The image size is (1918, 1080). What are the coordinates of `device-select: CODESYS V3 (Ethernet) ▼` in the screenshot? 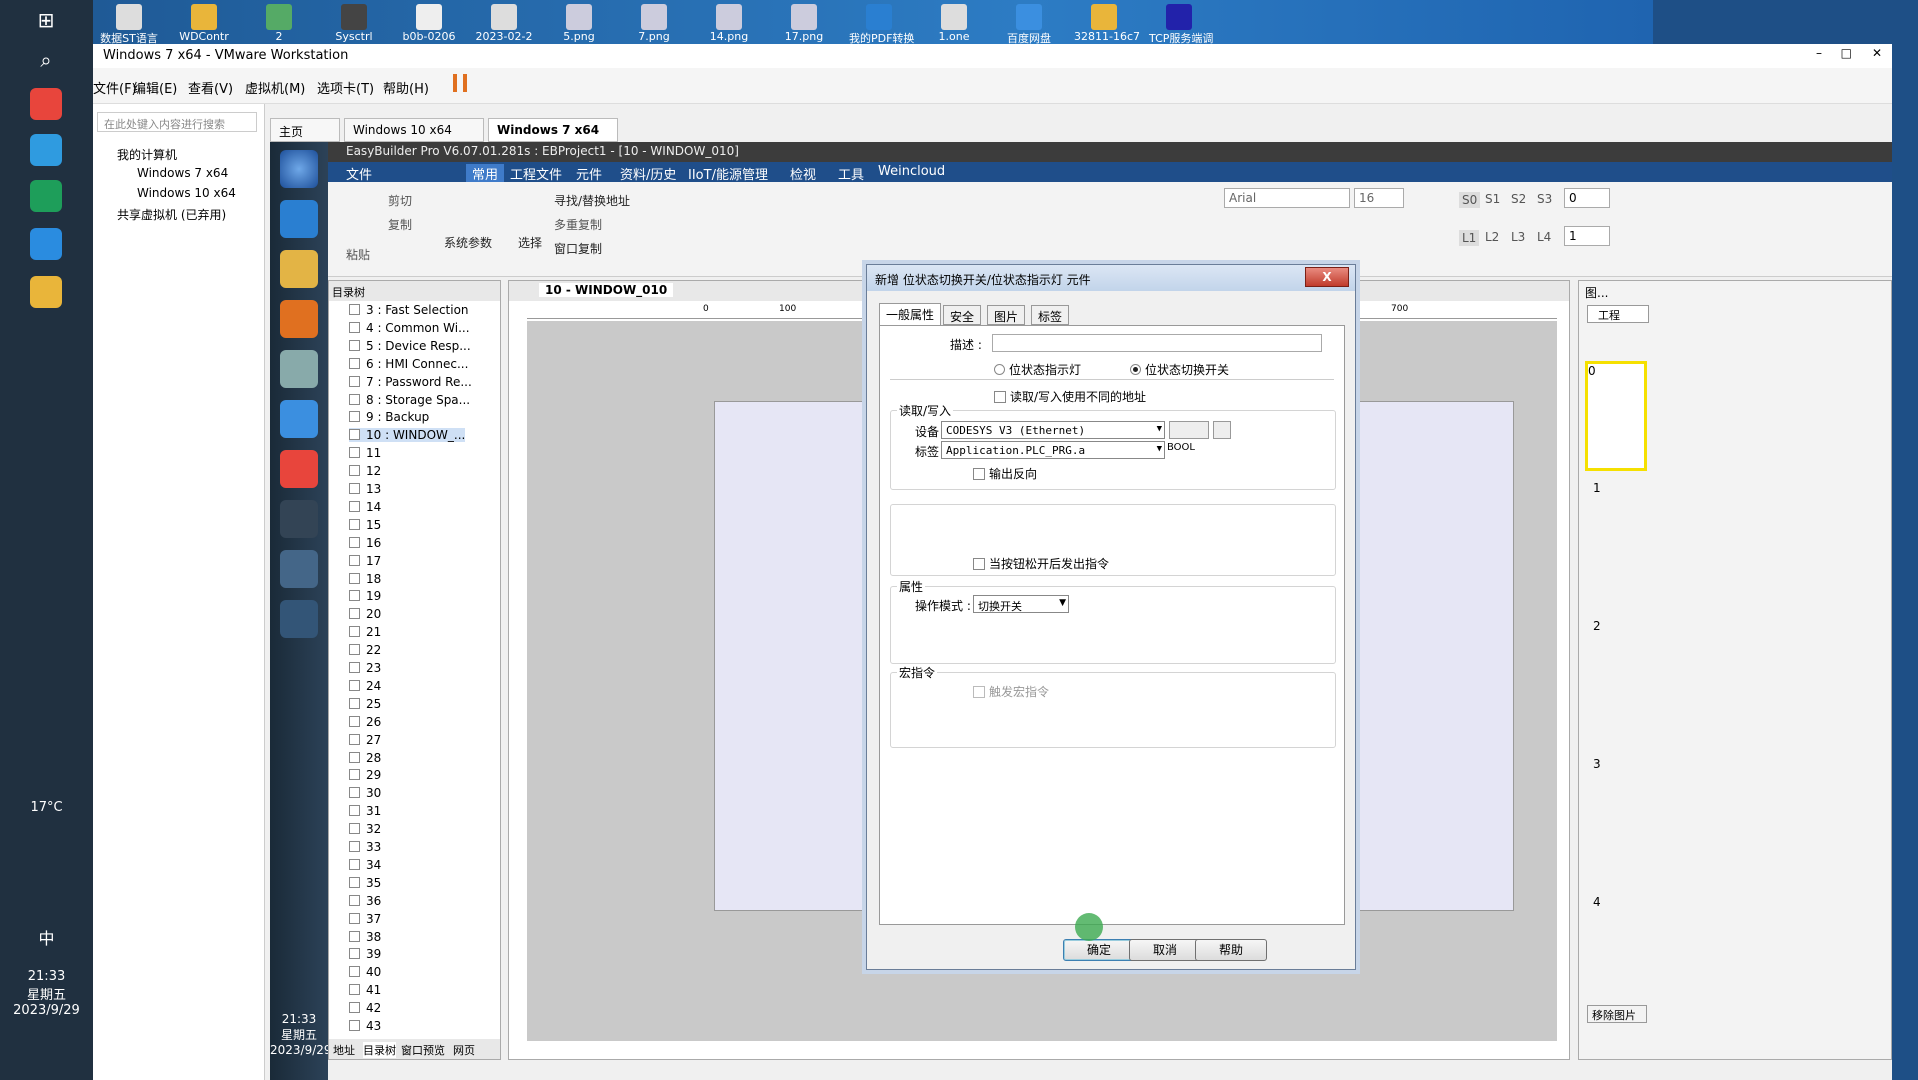 It's located at (1053, 430).